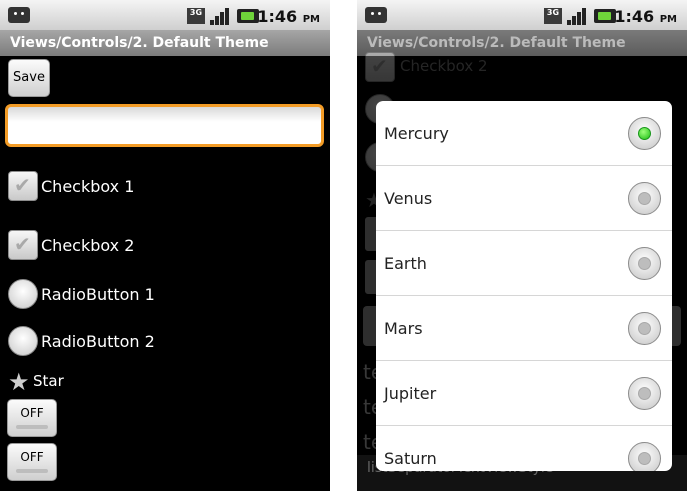 Image resolution: width=687 pixels, height=493 pixels. Describe the element at coordinates (522, 15) in the screenshot. I see `status-bar-right: 3G 1:46 PM` at that location.